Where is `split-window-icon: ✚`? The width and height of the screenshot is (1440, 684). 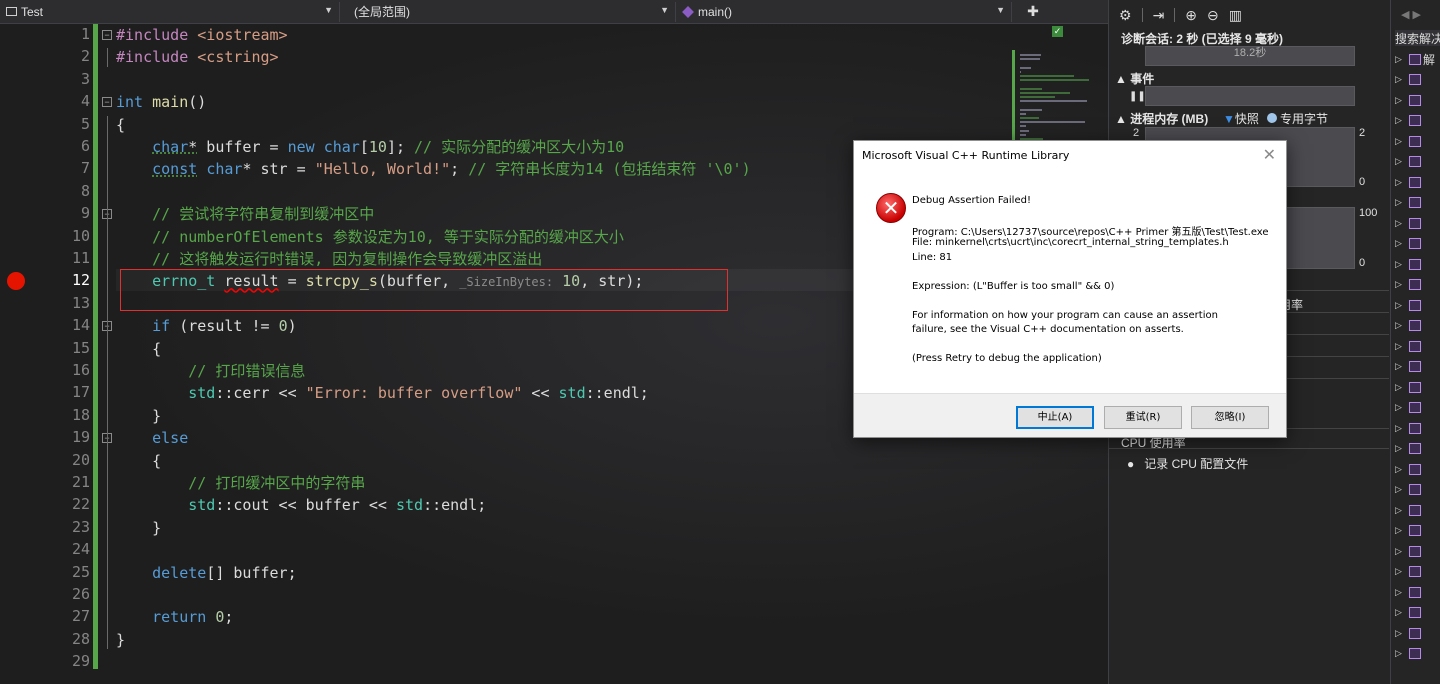 split-window-icon: ✚ is located at coordinates (1033, 11).